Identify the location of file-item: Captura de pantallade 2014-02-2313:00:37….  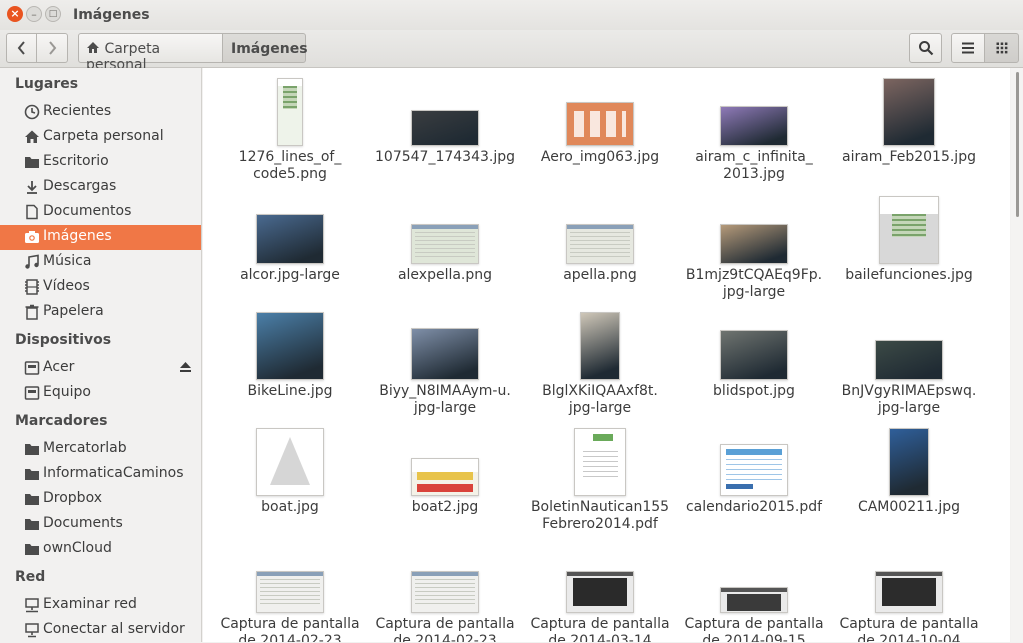
(290, 588).